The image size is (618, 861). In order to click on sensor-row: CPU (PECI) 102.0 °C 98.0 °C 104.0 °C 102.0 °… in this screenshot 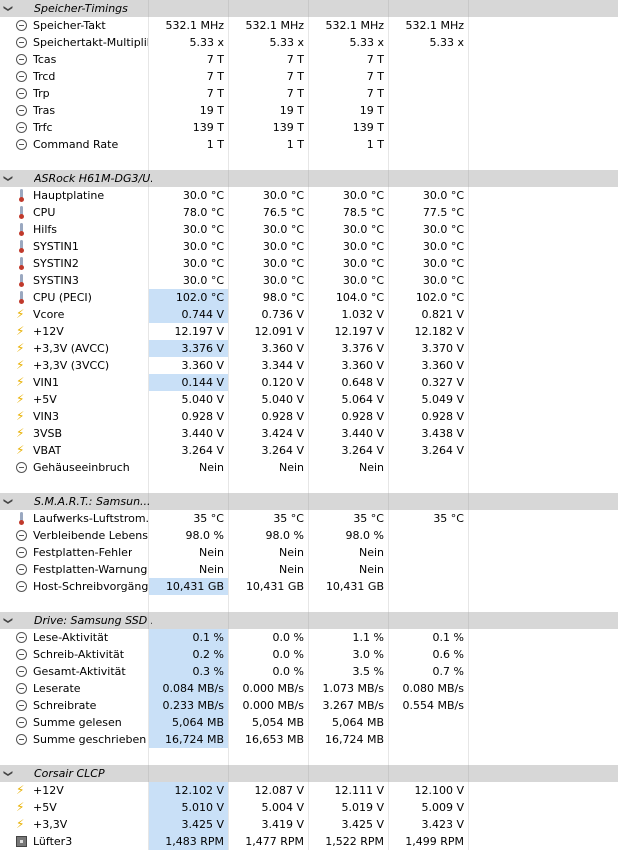, I will do `click(309, 297)`.